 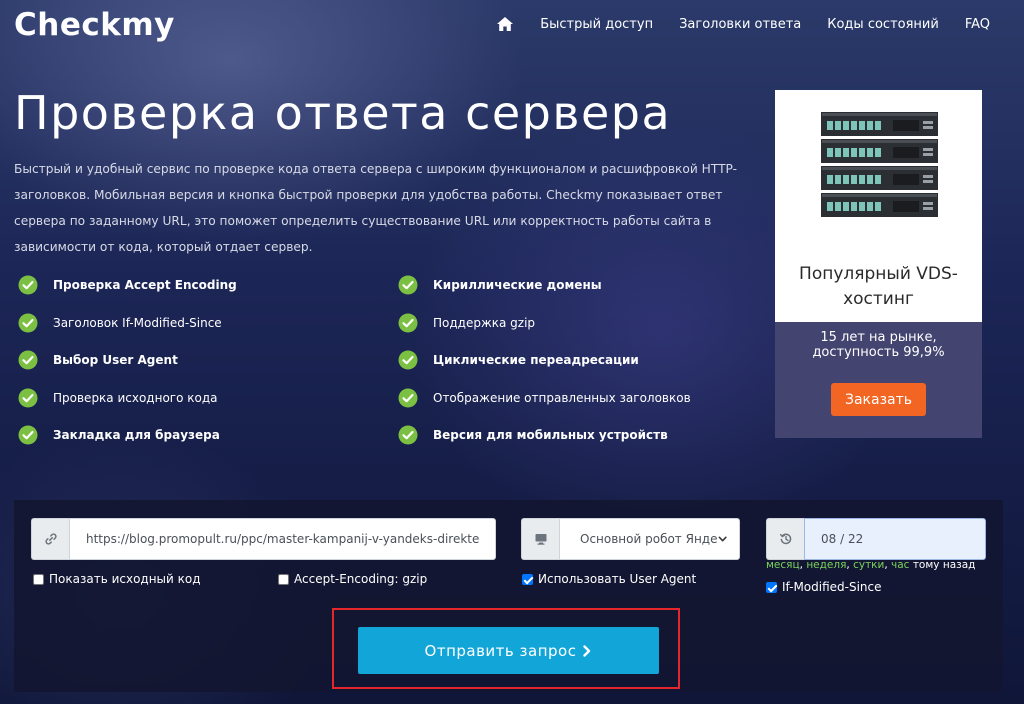 What do you see at coordinates (900, 565) in the screenshot?
I see `period-hour-link: час` at bounding box center [900, 565].